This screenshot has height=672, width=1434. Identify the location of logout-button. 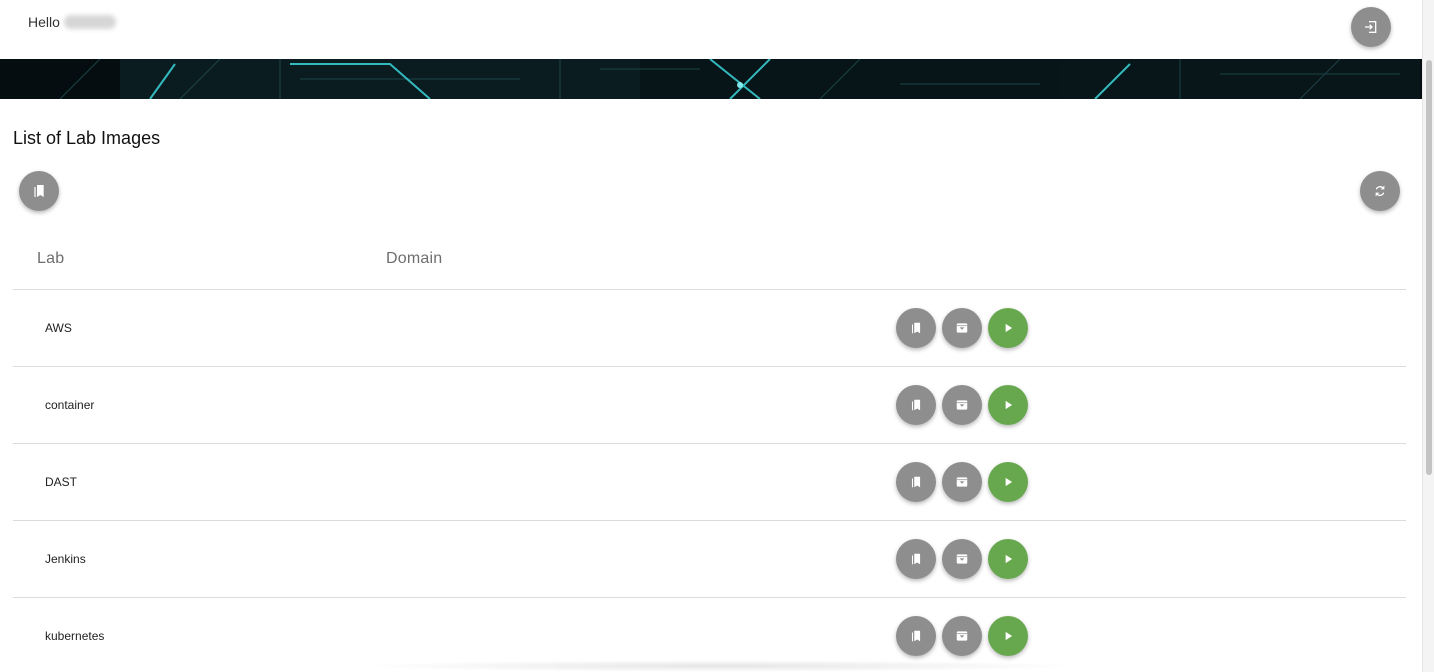
(1371, 27).